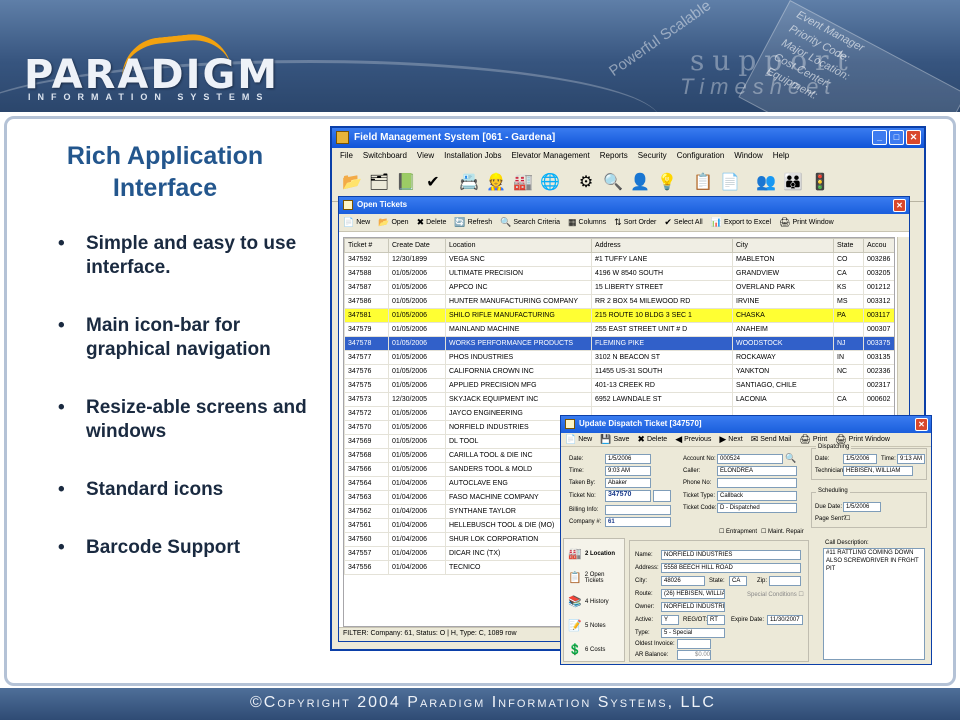 Image resolution: width=960 pixels, height=720 pixels. Describe the element at coordinates (638, 522) in the screenshot. I see `company-field: 61` at that location.